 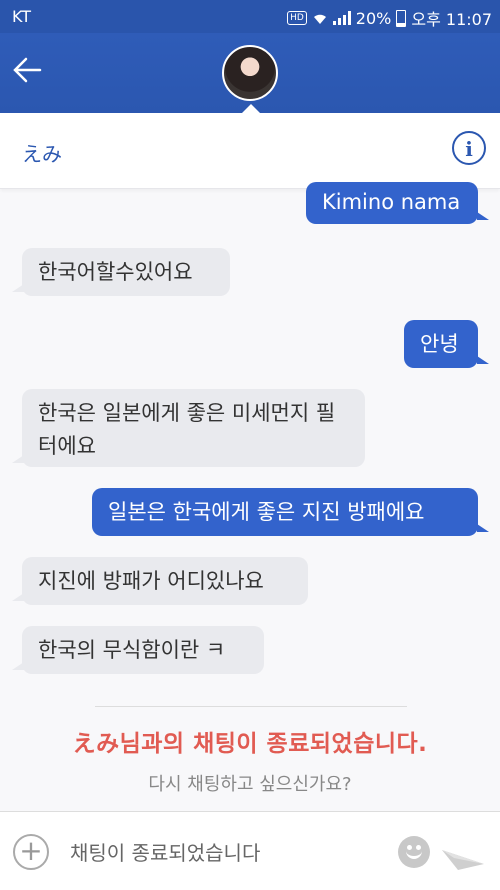 What do you see at coordinates (250, 151) in the screenshot?
I see `contact-bar: えみ i` at bounding box center [250, 151].